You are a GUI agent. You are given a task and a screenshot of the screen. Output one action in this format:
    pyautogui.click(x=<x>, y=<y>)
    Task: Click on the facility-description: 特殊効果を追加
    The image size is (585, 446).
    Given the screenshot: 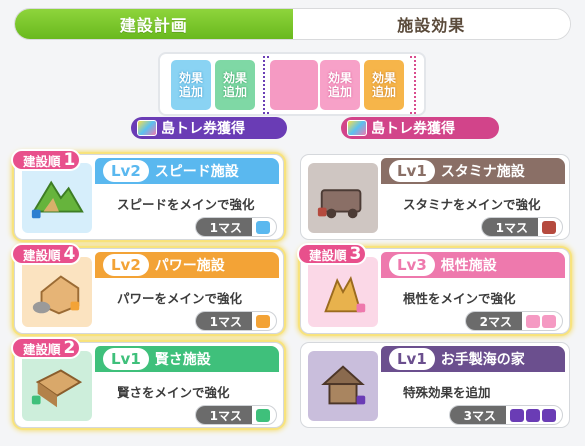 What is the action you would take?
    pyautogui.click(x=447, y=392)
    